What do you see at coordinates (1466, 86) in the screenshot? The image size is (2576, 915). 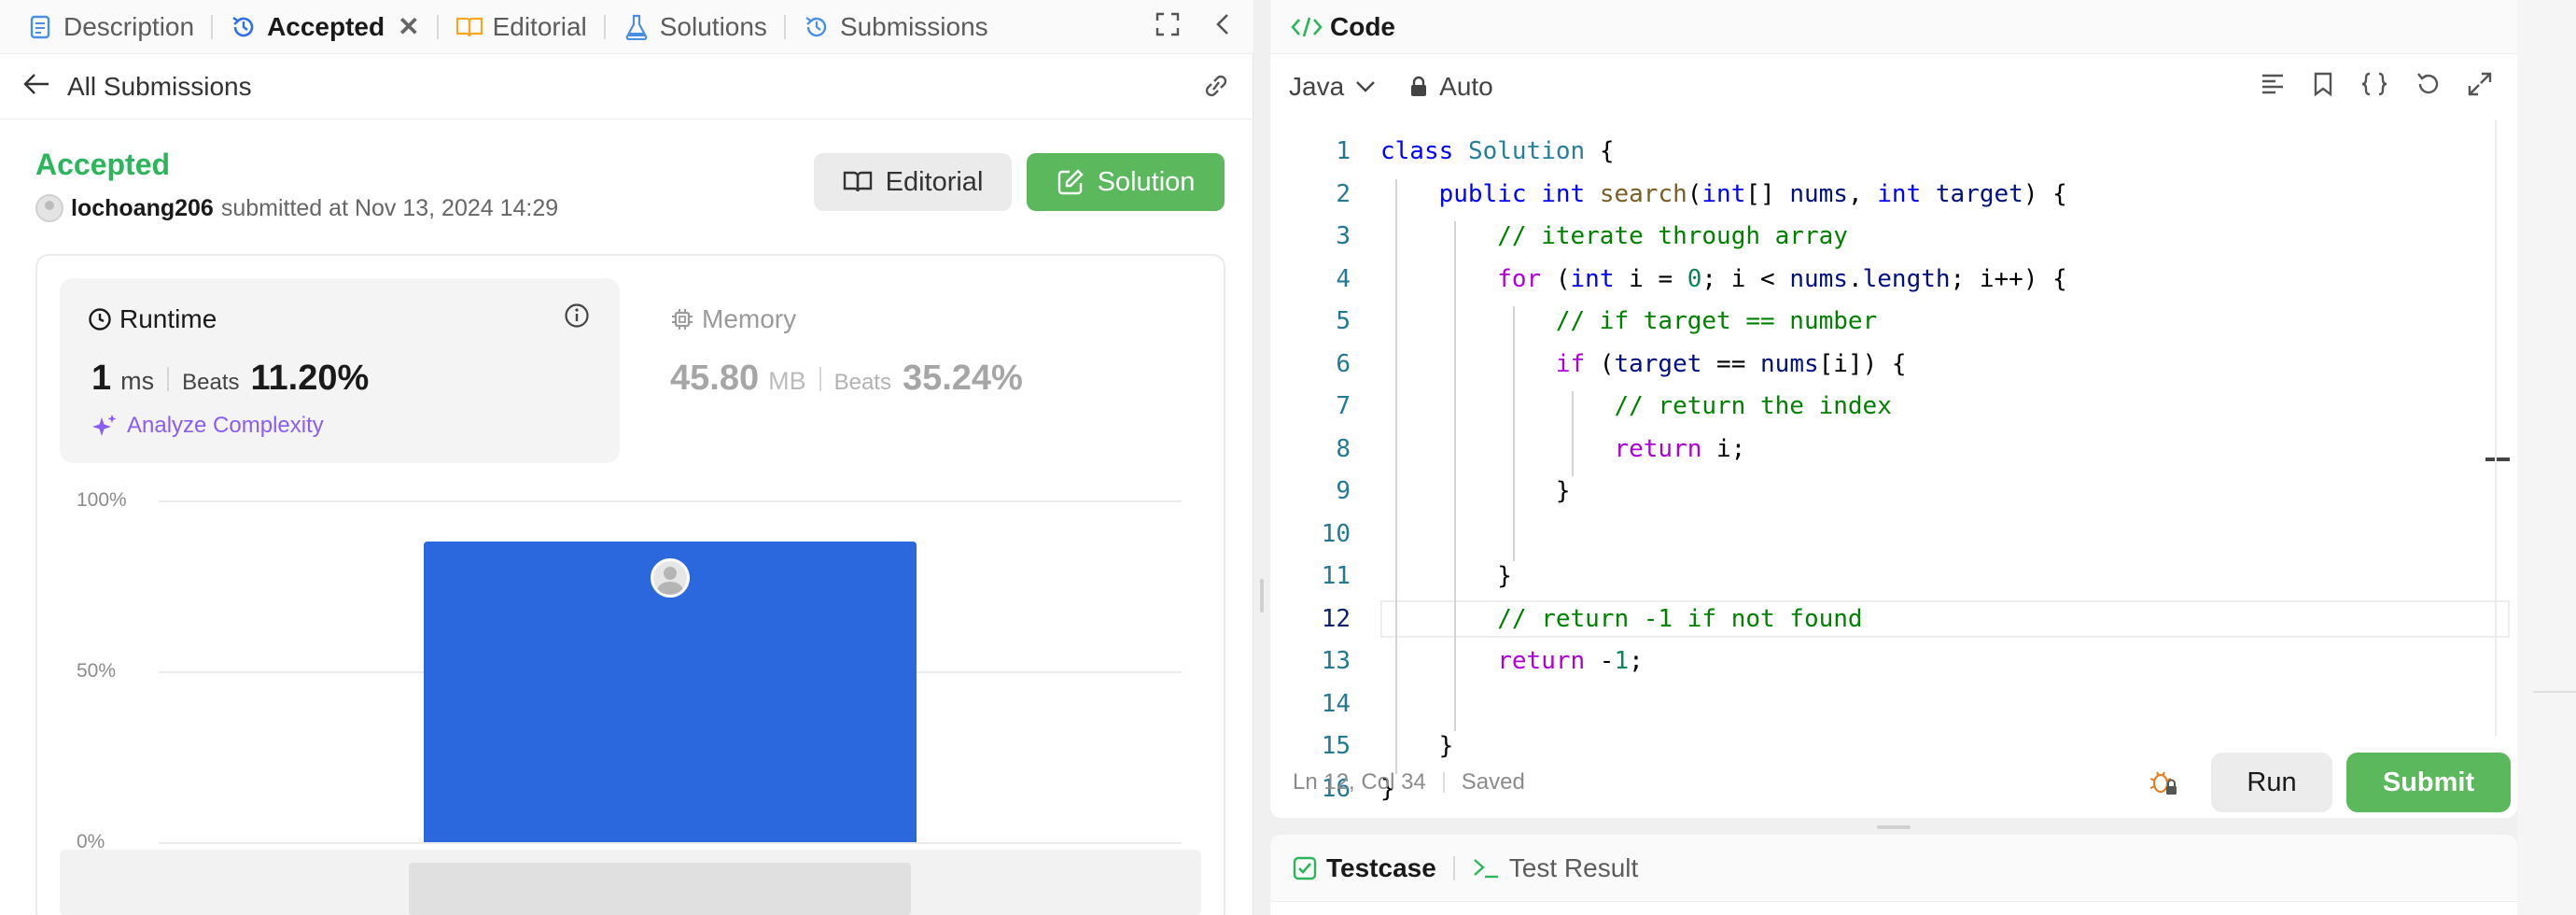 I see `auto-label: Auto` at bounding box center [1466, 86].